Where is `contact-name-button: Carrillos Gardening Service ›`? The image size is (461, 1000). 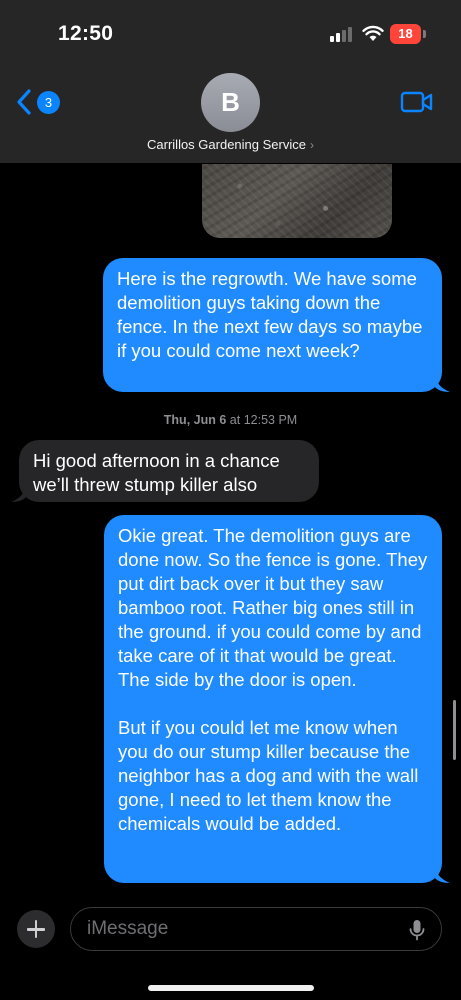
contact-name-button: Carrillos Gardening Service › is located at coordinates (230, 144).